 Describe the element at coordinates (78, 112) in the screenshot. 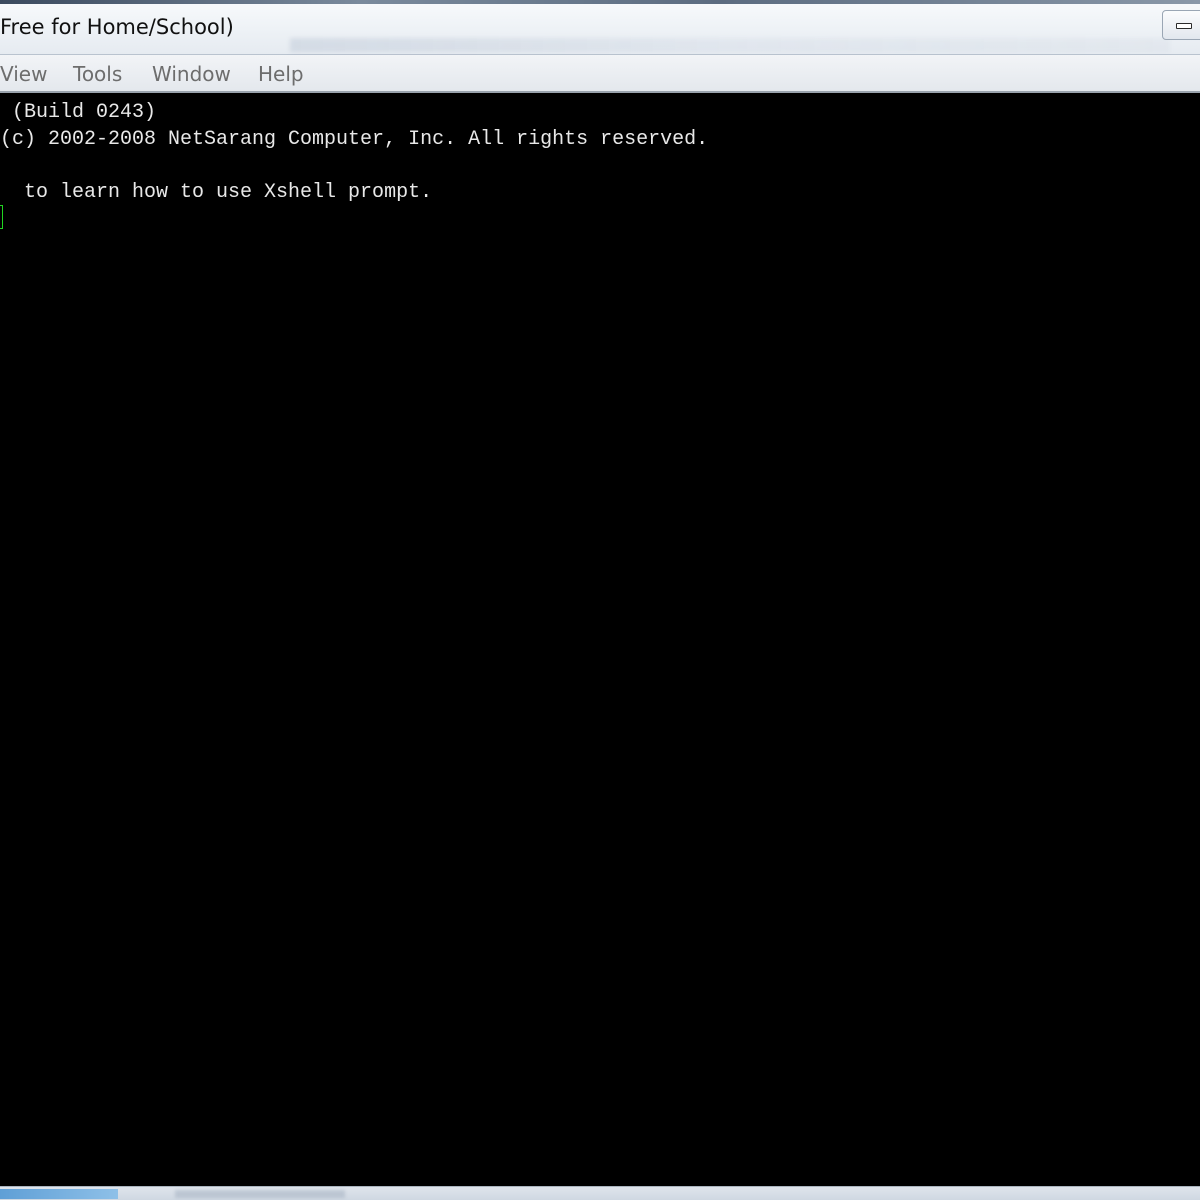

I see `terminal-line-build: (Build 0243)` at that location.